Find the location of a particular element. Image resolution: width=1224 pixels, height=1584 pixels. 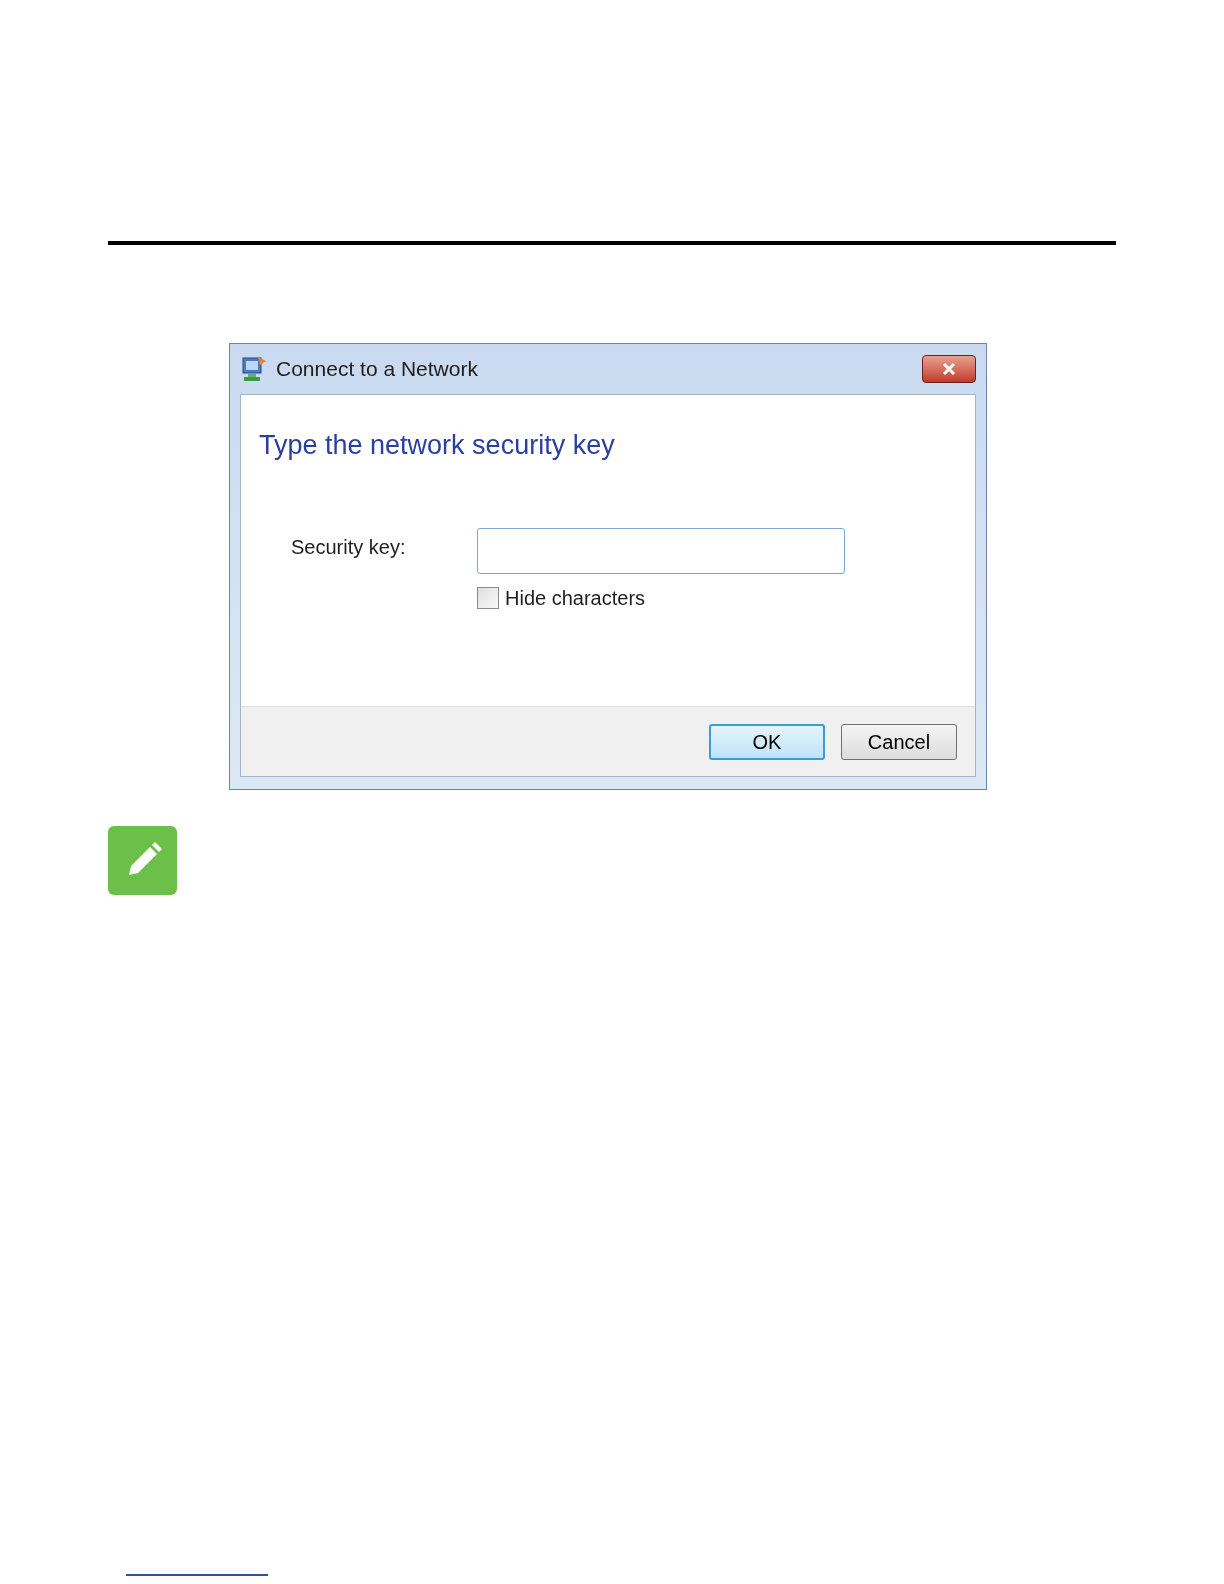

dialog-button: Cancel is located at coordinates (899, 741).